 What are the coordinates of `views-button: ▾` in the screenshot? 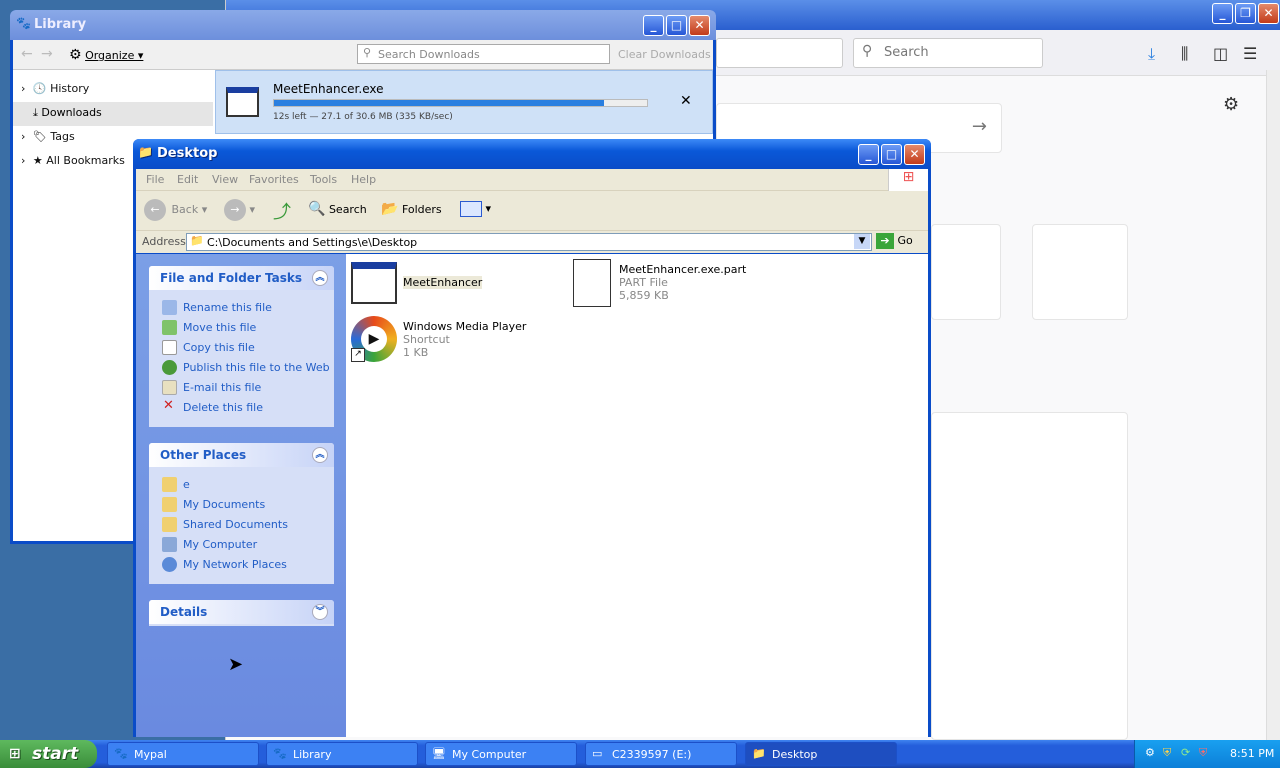 It's located at (475, 209).